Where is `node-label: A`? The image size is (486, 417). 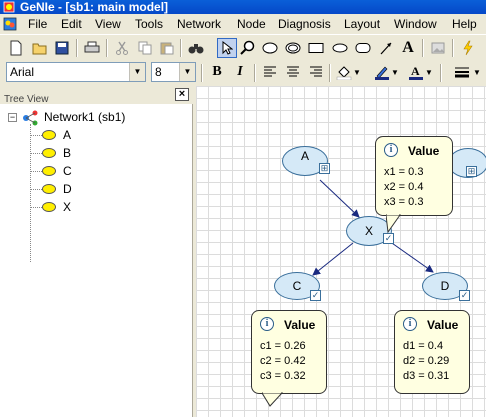
node-label: A is located at coordinates (304, 156).